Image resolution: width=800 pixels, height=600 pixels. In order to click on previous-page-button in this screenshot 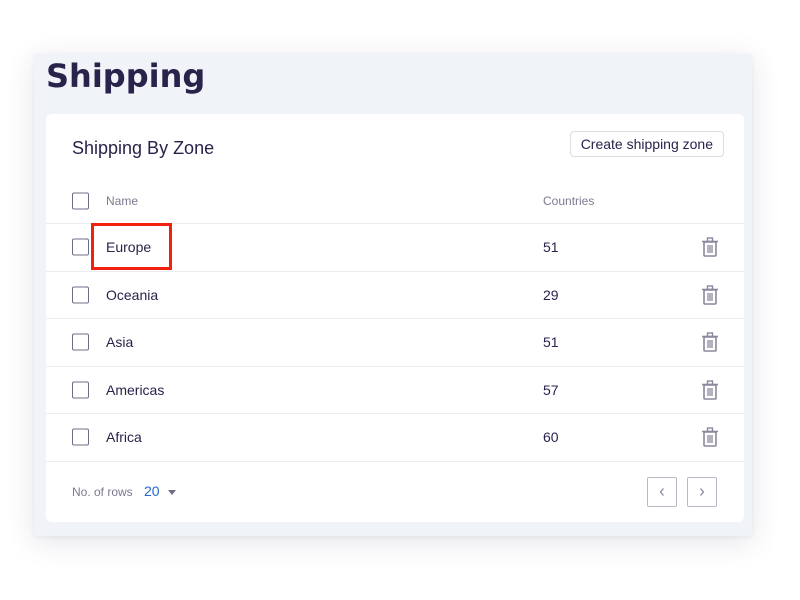, I will do `click(662, 492)`.